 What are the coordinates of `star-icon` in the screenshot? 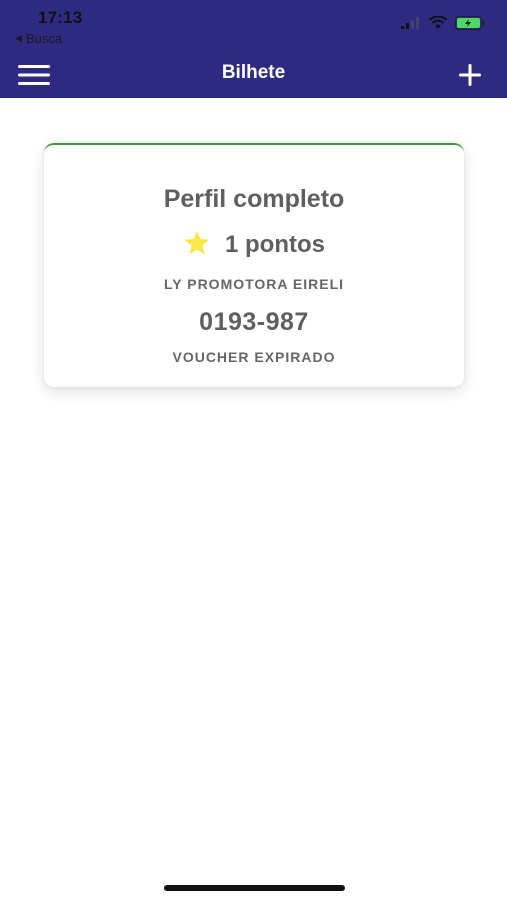 It's located at (197, 242).